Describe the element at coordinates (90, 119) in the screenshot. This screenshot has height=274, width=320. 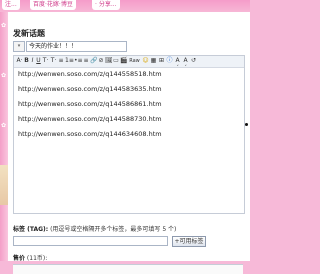
I see `list-item: http://wenwen.soso.com/z/q144588730.htm` at that location.